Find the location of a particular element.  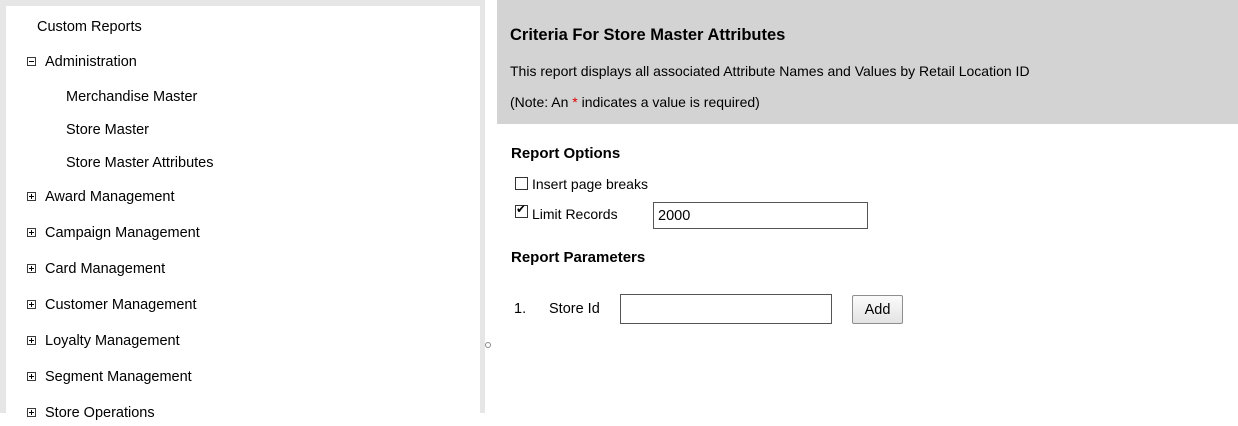

nav-item-store-master-attributes: Store Master Attributes is located at coordinates (139, 163).